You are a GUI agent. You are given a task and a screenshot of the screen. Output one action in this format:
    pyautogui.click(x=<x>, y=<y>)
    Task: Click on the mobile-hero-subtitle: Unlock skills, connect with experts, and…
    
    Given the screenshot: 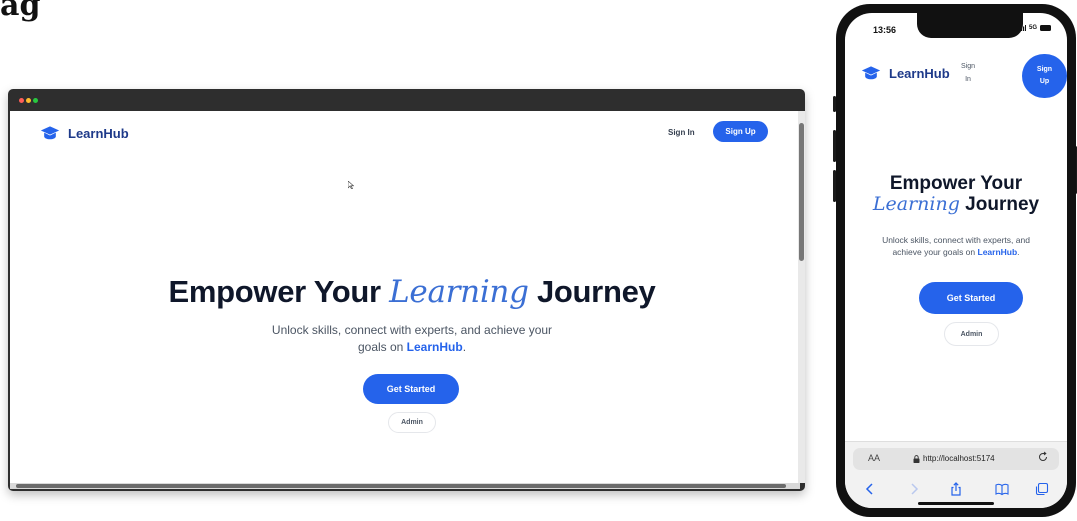 What is the action you would take?
    pyautogui.click(x=956, y=246)
    